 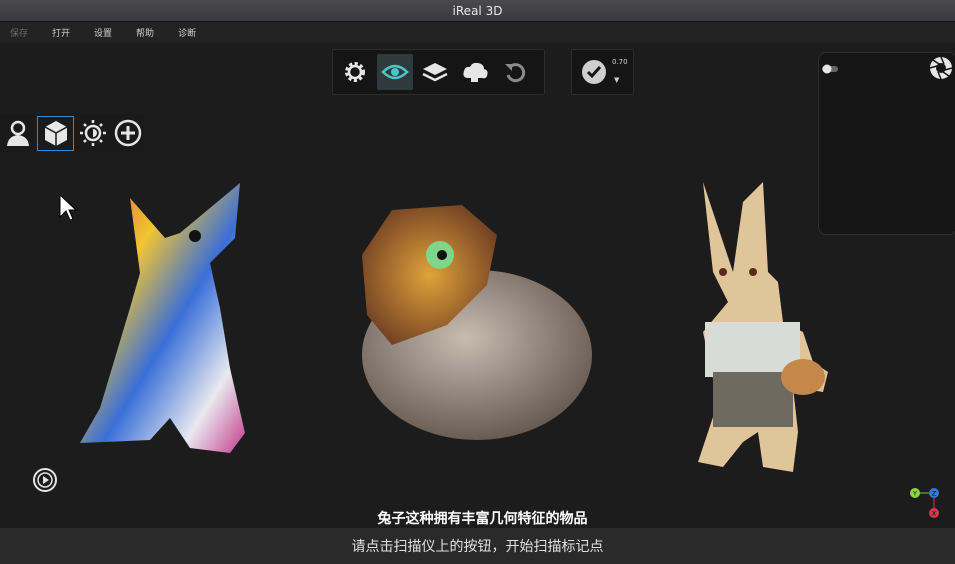 I want to click on axis-z-label: Z, so click(x=934, y=494).